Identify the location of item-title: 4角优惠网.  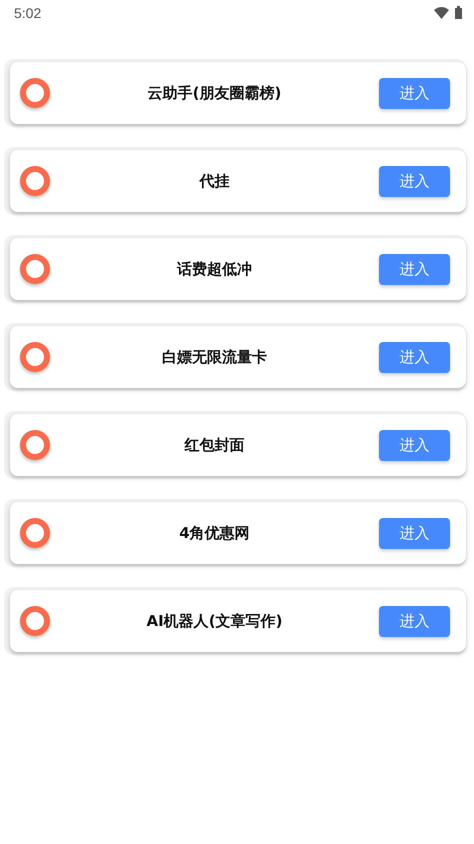
(214, 533).